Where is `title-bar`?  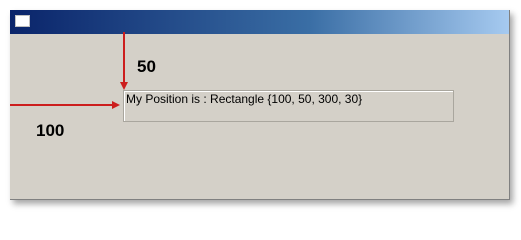 title-bar is located at coordinates (259, 22).